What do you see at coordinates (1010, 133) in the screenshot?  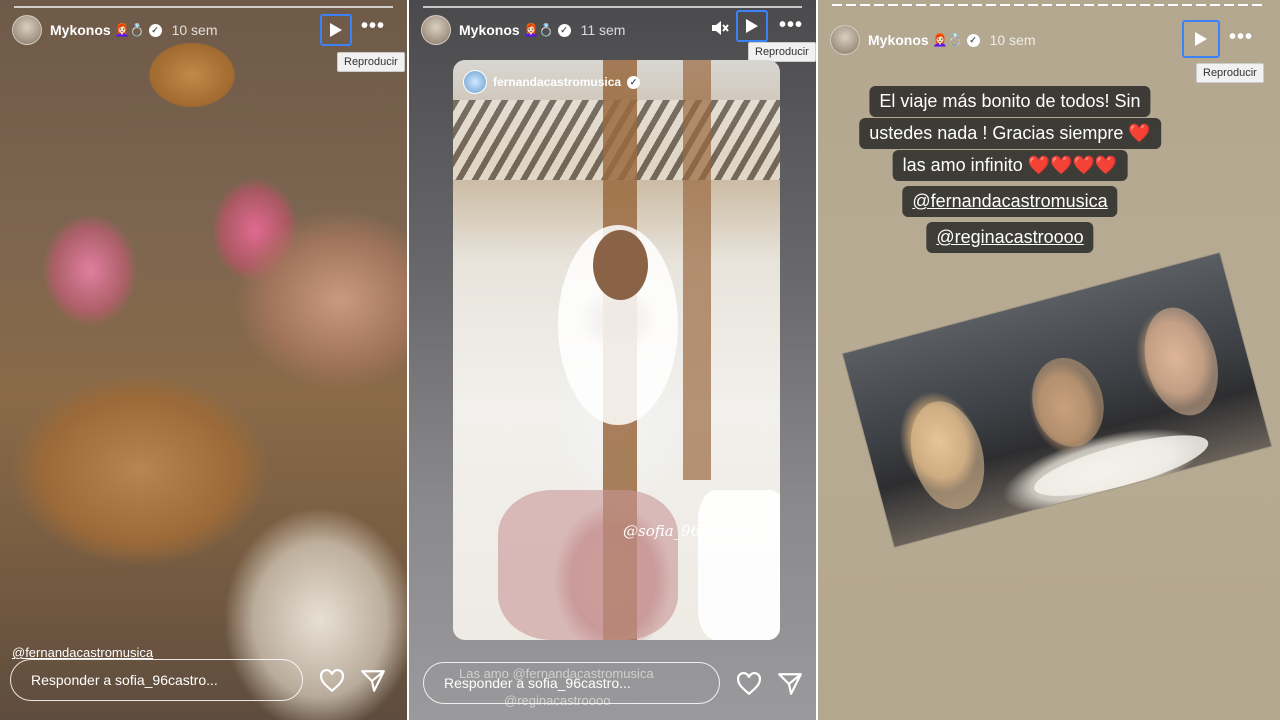 I see `caption-line-2: ustedes nada ! Gracias siempre ❤️` at bounding box center [1010, 133].